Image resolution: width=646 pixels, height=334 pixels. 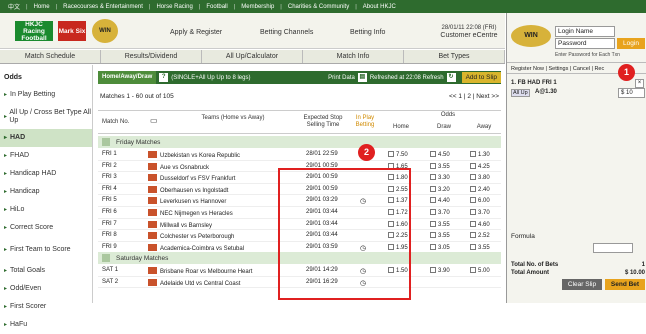 What do you see at coordinates (480, 200) in the screenshot?
I see `away-odds: 6.00` at bounding box center [480, 200].